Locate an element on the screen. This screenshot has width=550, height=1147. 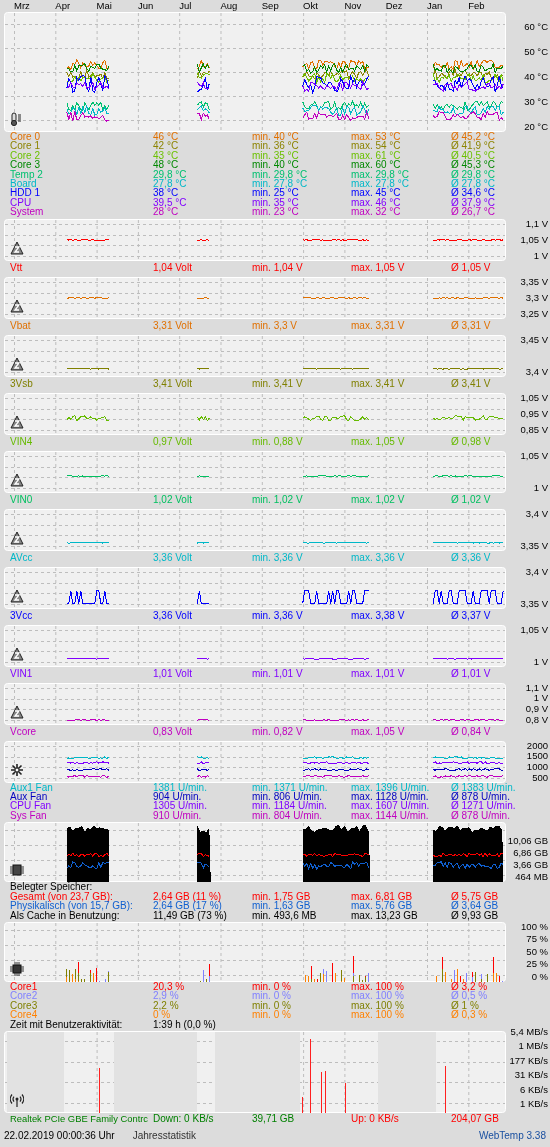
current-value: 1,02 Volt is located at coordinates (173, 499).